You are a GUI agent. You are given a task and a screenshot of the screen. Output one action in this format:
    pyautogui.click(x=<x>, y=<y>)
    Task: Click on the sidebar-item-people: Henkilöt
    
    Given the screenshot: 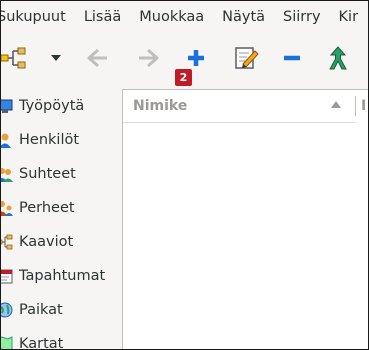 What is the action you would take?
    pyautogui.click(x=58, y=140)
    